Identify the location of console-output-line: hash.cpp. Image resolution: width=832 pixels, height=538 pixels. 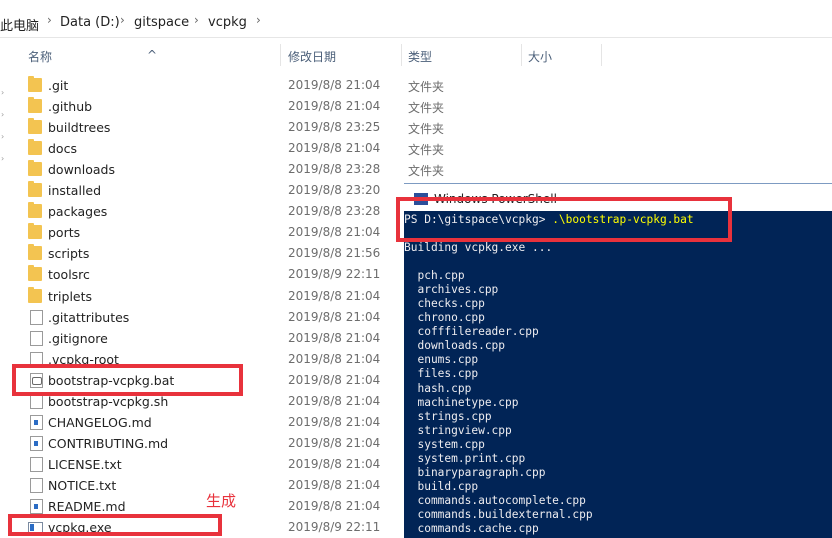
(438, 388).